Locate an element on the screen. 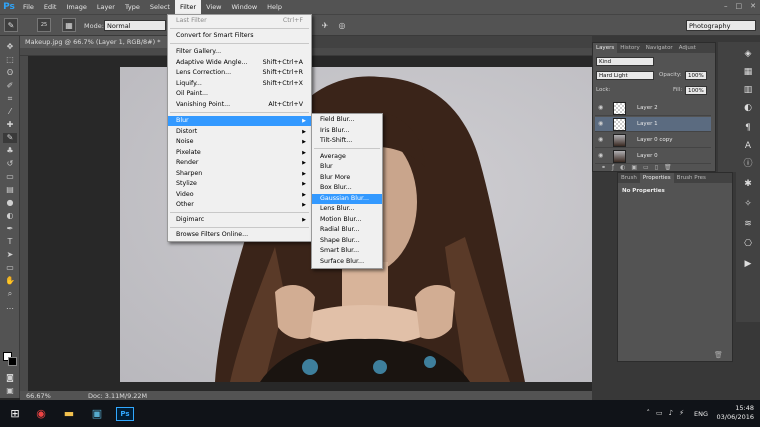 This screenshot has width=760, height=427. menu-filter: Filter is located at coordinates (188, 7).